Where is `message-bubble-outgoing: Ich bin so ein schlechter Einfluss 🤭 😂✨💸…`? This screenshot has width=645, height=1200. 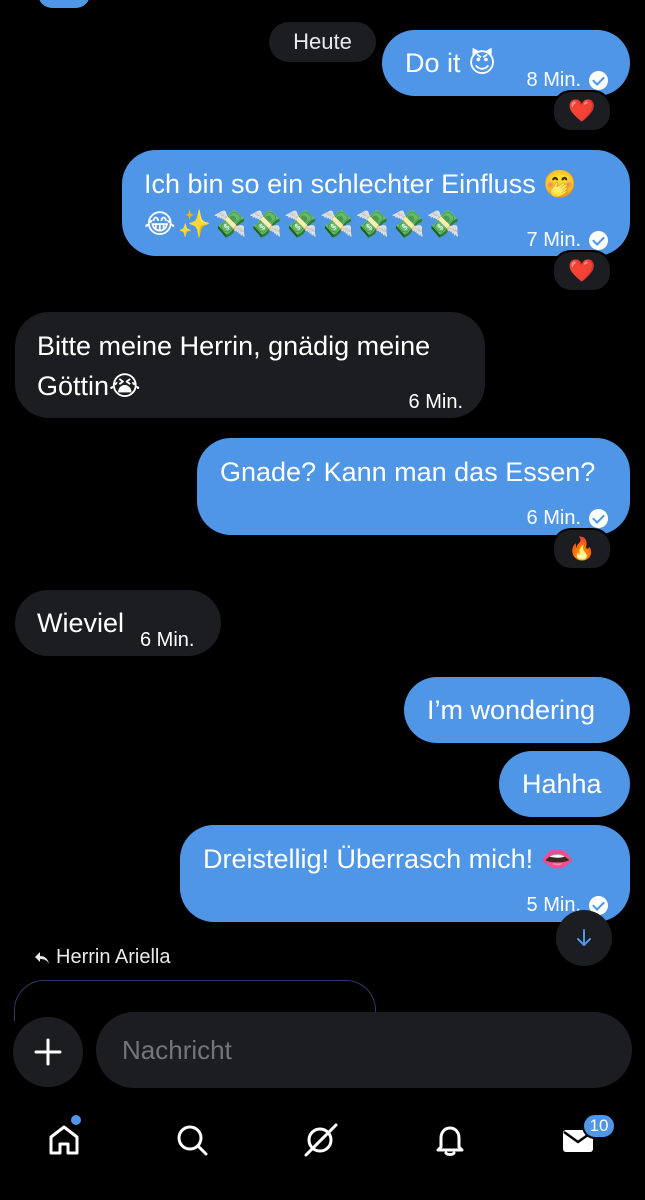
message-bubble-outgoing: Ich bin so ein schlechter Einfluss 🤭 😂✨💸… is located at coordinates (376, 203).